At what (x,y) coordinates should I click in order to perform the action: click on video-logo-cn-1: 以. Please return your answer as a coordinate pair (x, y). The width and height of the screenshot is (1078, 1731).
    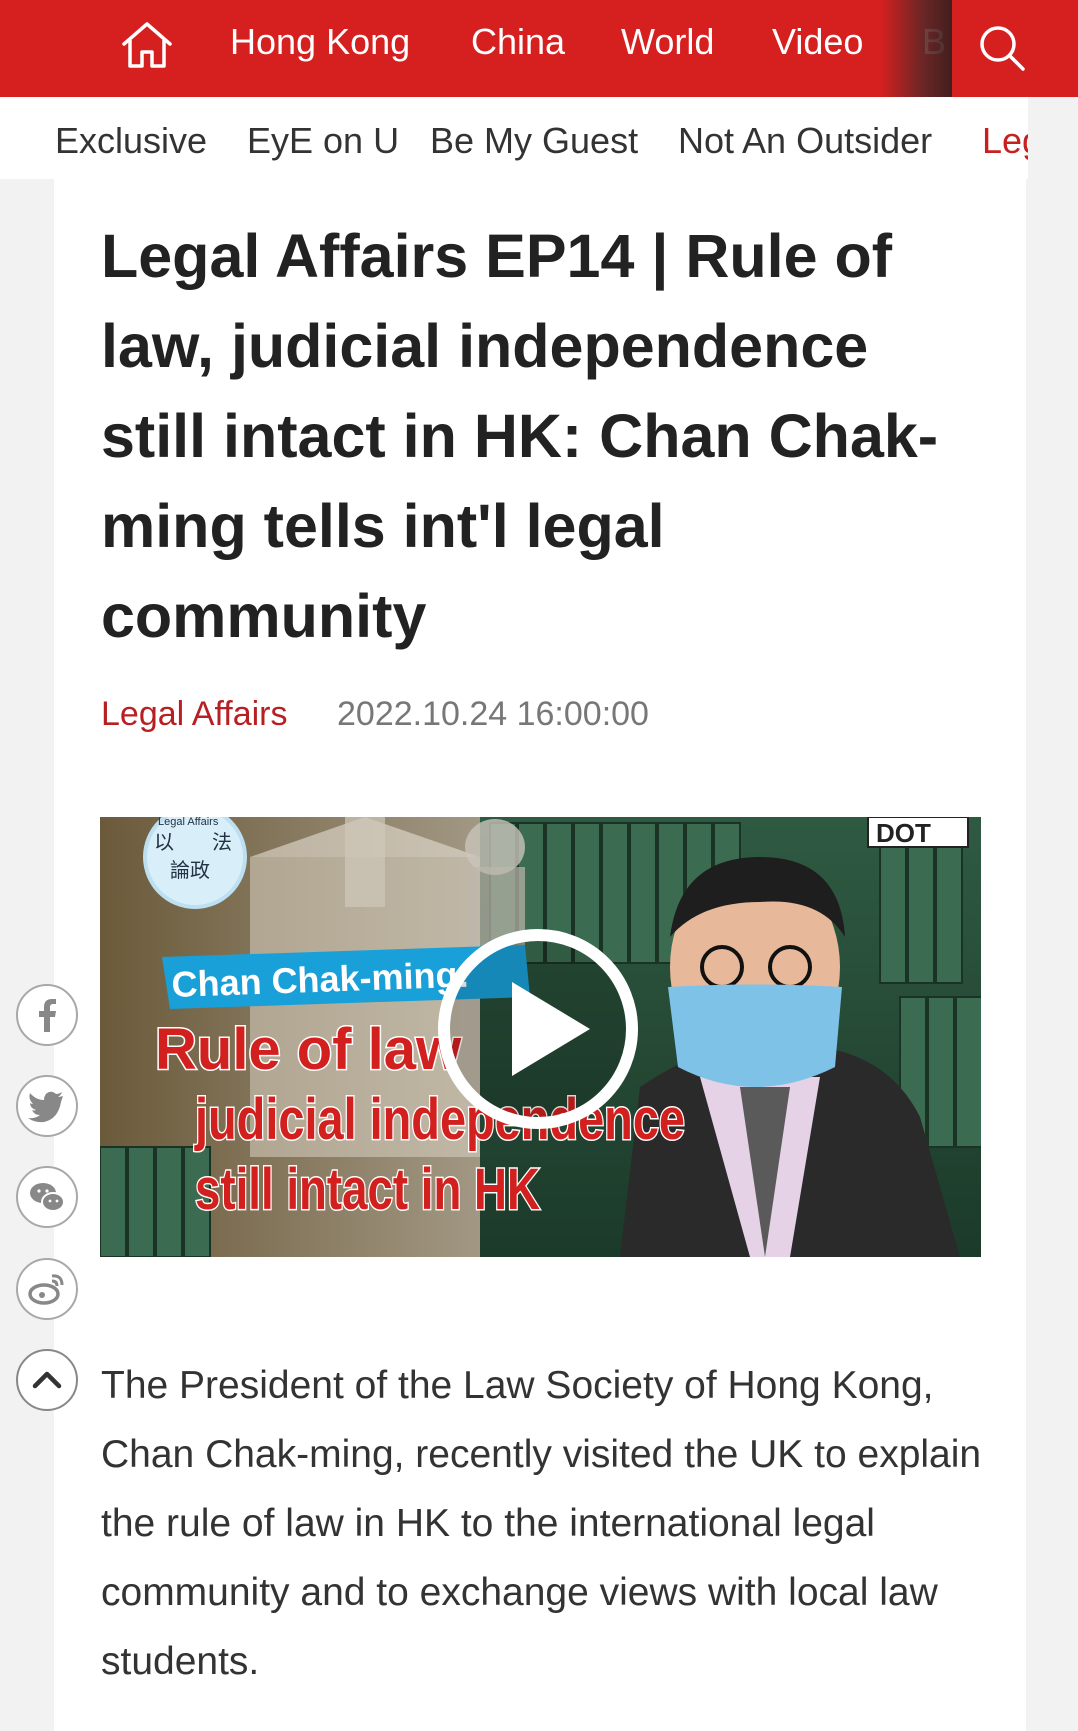
    Looking at the image, I should click on (164, 842).